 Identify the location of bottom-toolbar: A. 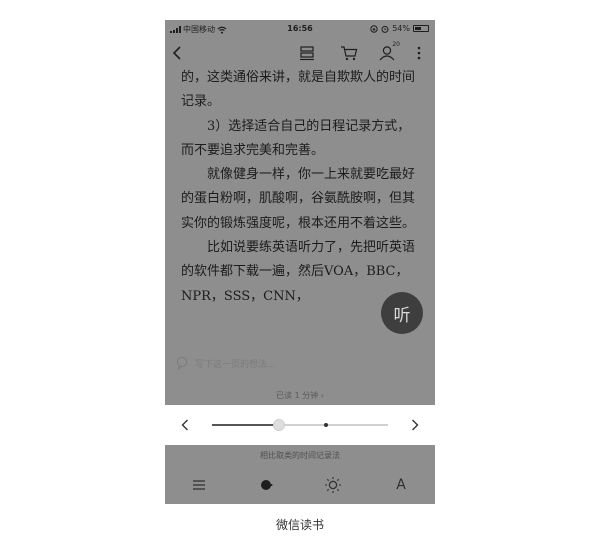
(300, 485).